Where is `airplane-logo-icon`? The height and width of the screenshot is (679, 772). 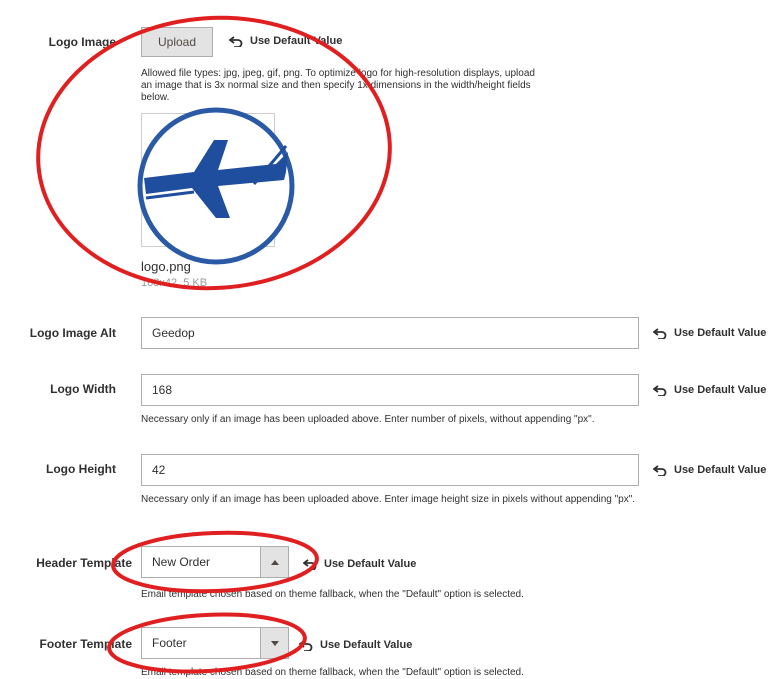
airplane-logo-icon is located at coordinates (216, 186).